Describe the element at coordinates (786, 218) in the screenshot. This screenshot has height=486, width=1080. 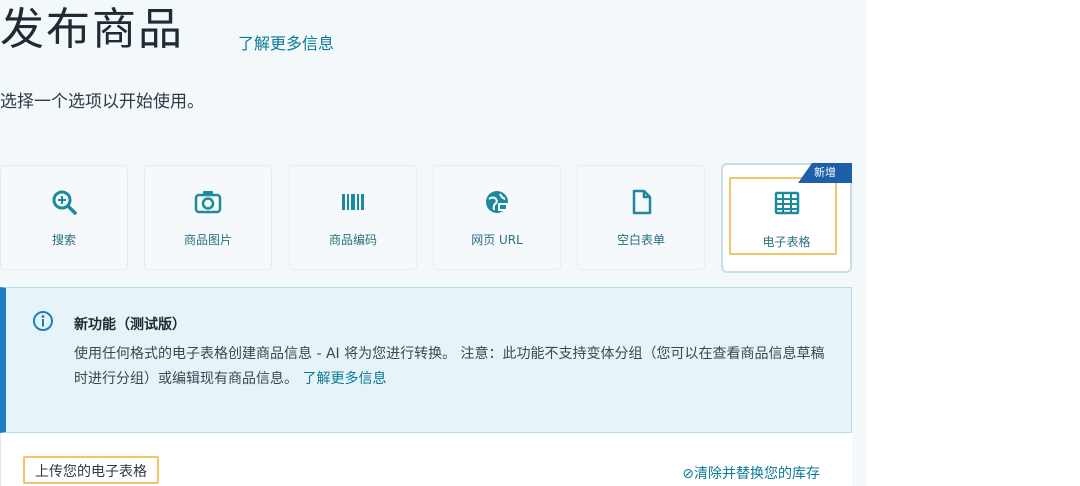
I see `option-spreadsheet: 电子表格 新增` at that location.